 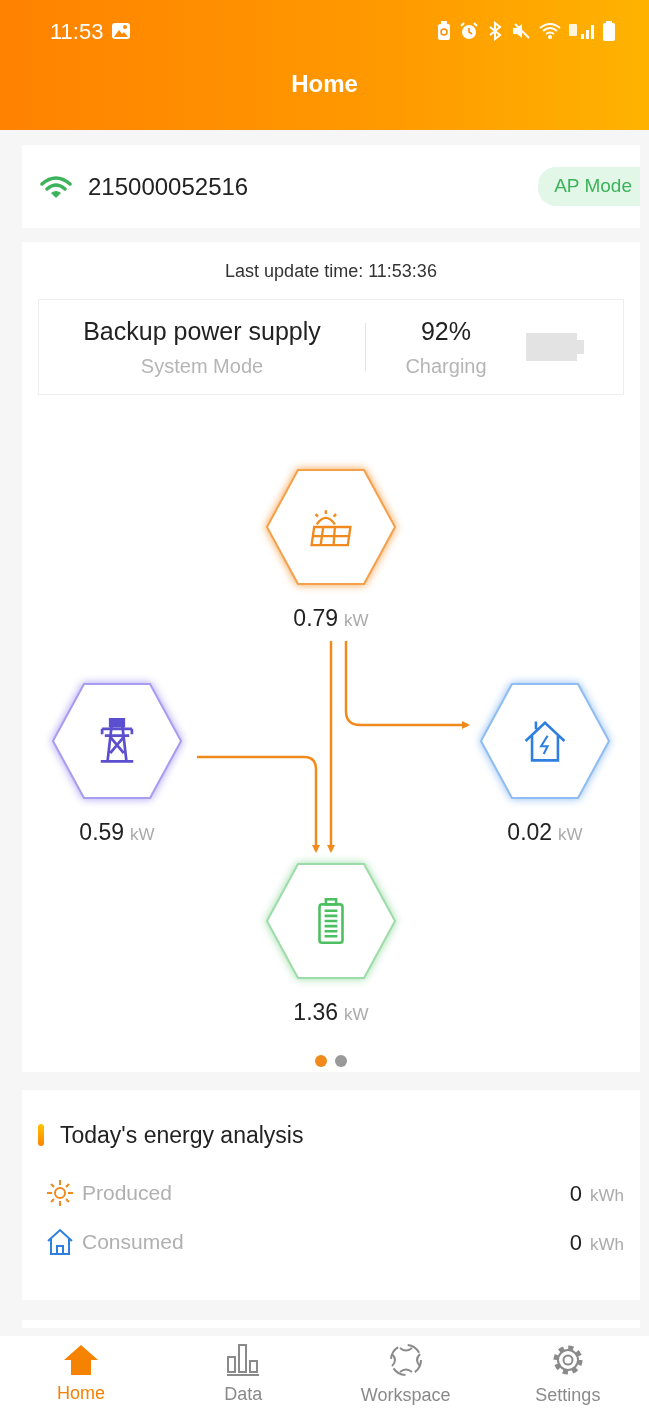 What do you see at coordinates (127, 1193) in the screenshot?
I see `energy-label: Produced` at bounding box center [127, 1193].